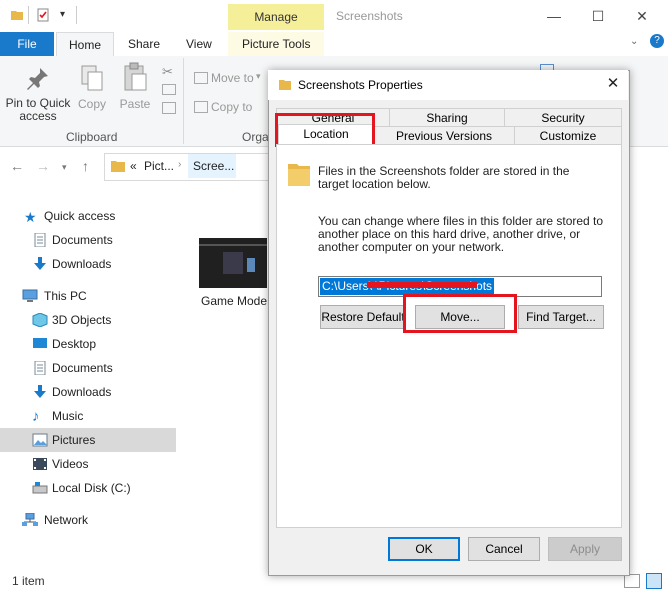 This screenshot has width=668, height=592. What do you see at coordinates (88, 520) in the screenshot?
I see `nav-network: Network` at bounding box center [88, 520].